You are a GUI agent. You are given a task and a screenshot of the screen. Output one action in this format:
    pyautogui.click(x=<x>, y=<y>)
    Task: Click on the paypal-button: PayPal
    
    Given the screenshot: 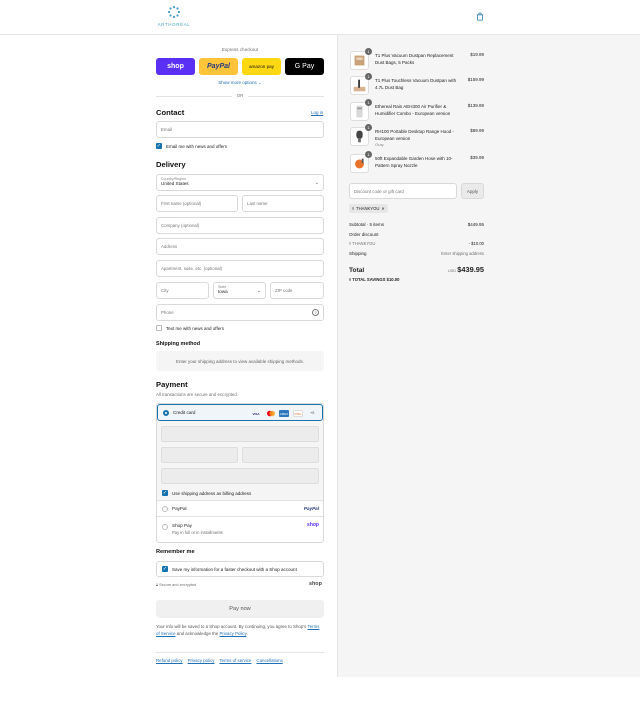 What is the action you would take?
    pyautogui.click(x=218, y=66)
    